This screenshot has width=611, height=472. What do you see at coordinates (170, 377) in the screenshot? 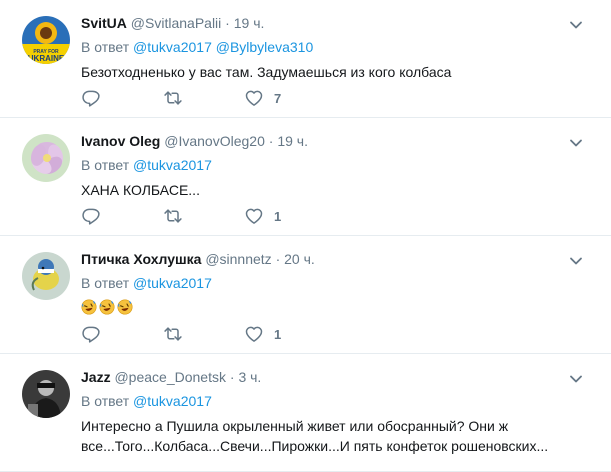
I see `author-handle: @peace_Donetsk` at bounding box center [170, 377].